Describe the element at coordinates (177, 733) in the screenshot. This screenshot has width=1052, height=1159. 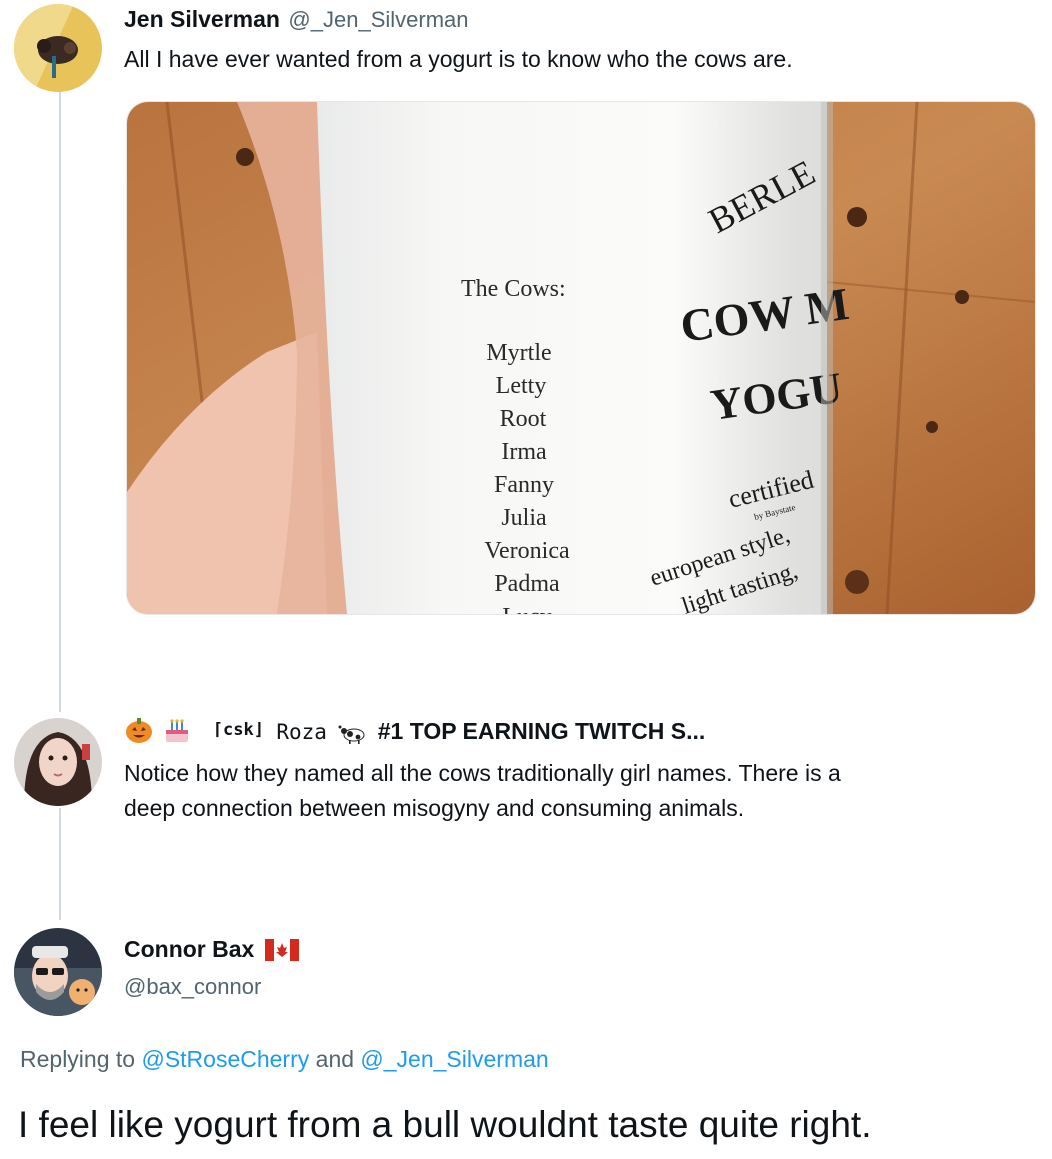
I see `birthday-cake-icon` at that location.